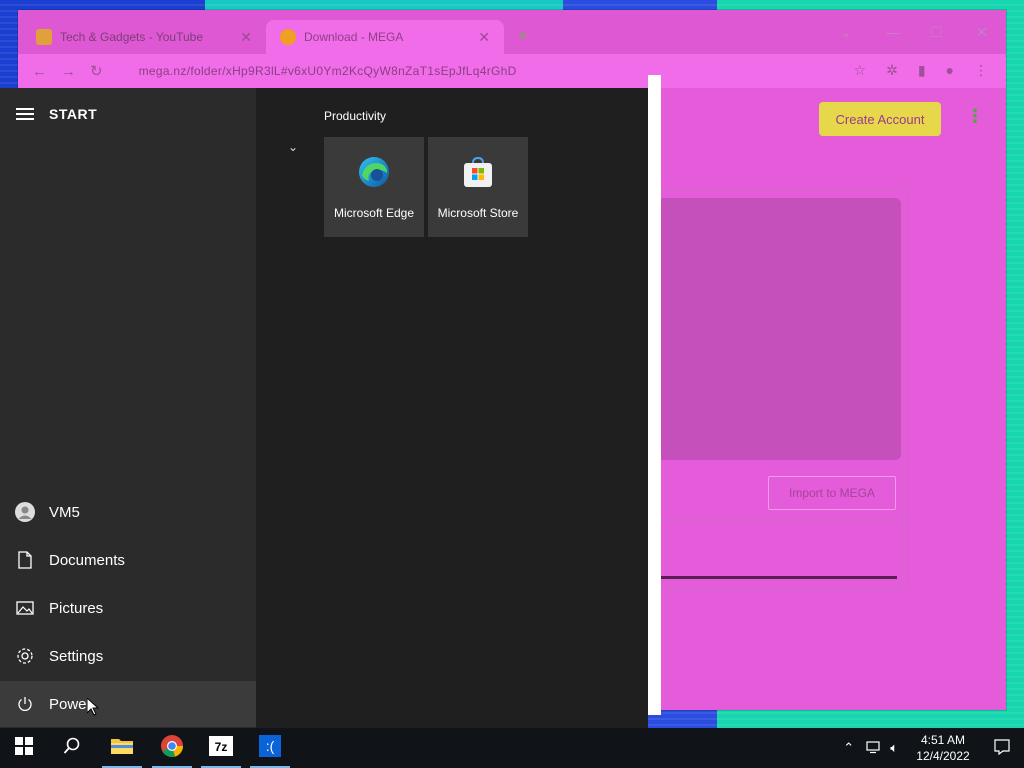 The width and height of the screenshot is (1024, 768). I want to click on tab-youtube: Tech & Gadgets - YouTube ✕, so click(144, 37).